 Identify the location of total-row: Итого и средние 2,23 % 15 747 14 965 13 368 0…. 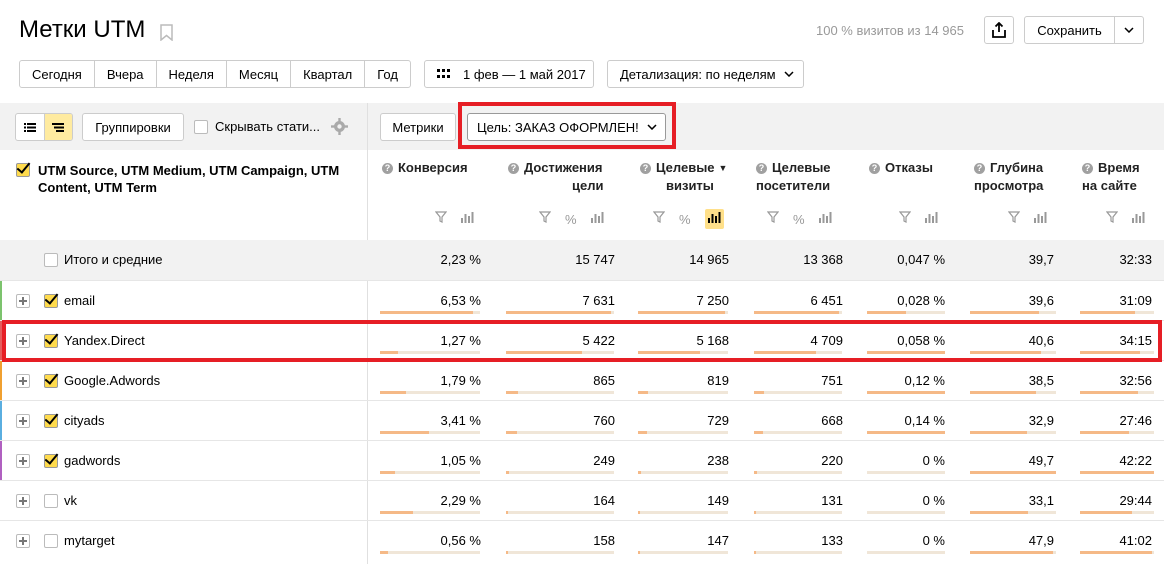
(582, 260).